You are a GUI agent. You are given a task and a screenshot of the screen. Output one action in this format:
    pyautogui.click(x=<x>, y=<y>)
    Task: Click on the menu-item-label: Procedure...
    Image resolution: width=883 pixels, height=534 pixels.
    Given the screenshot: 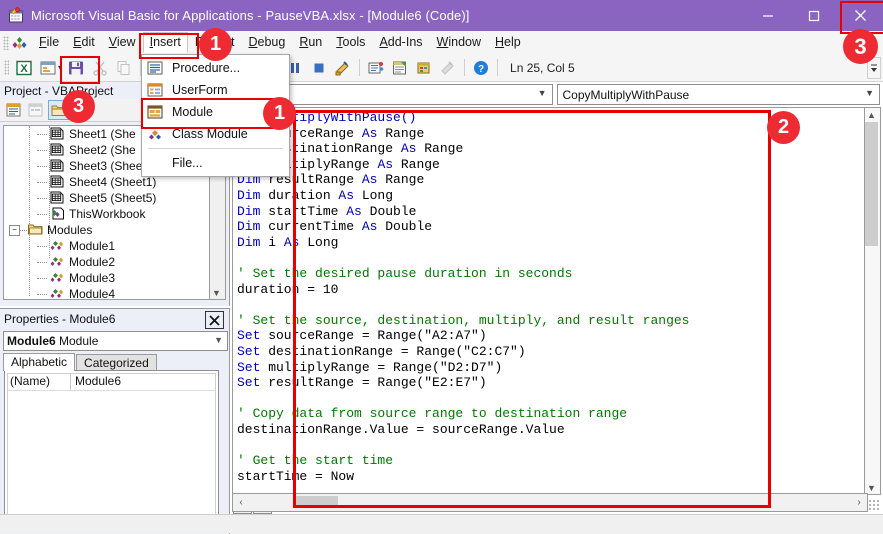 What is the action you would take?
    pyautogui.click(x=206, y=68)
    